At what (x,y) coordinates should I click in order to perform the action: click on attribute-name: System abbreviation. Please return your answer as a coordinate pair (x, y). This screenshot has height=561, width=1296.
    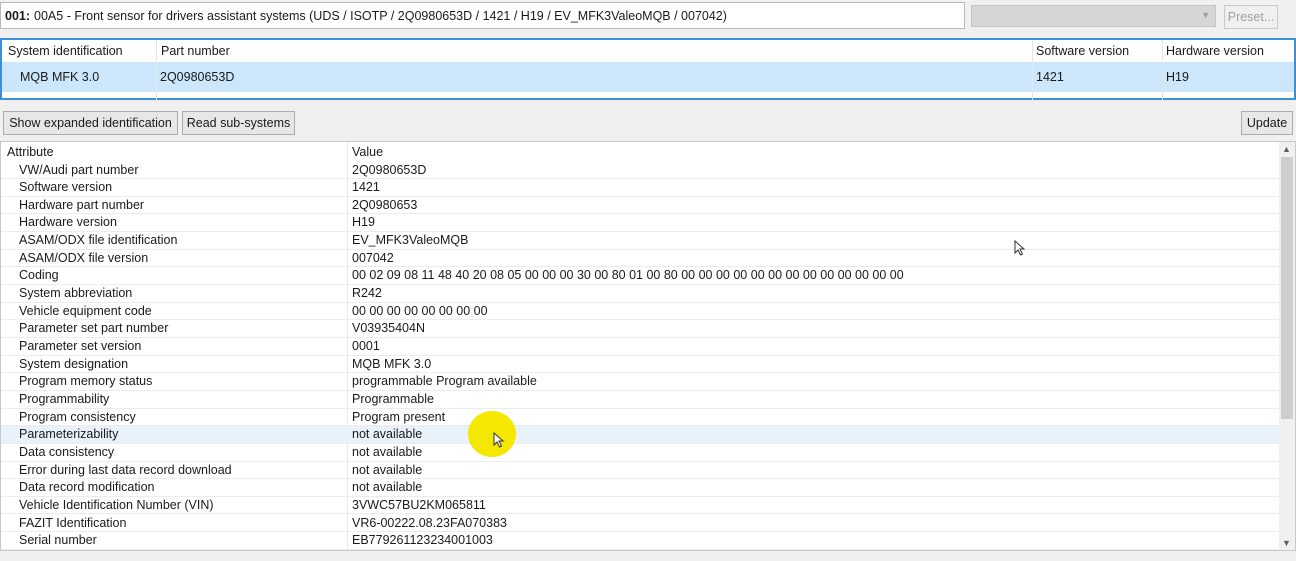
    Looking at the image, I should click on (76, 293).